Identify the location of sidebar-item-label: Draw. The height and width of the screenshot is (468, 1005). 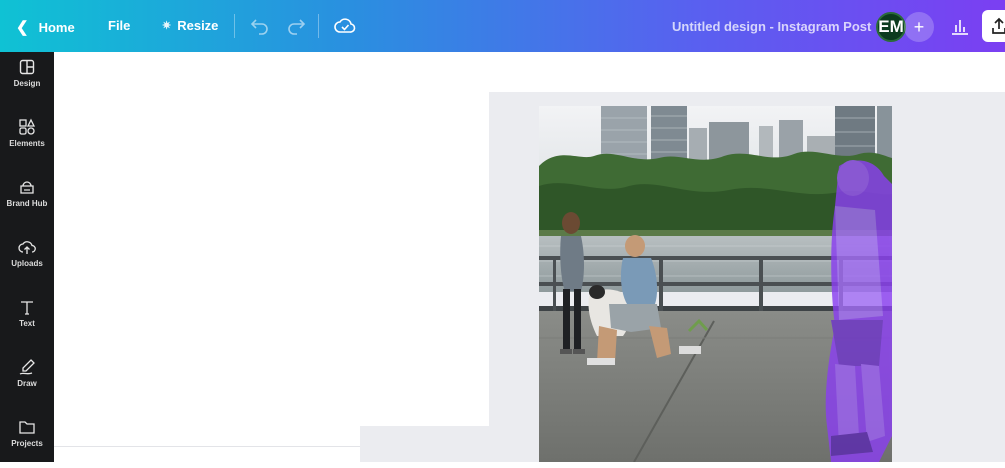
(27, 383).